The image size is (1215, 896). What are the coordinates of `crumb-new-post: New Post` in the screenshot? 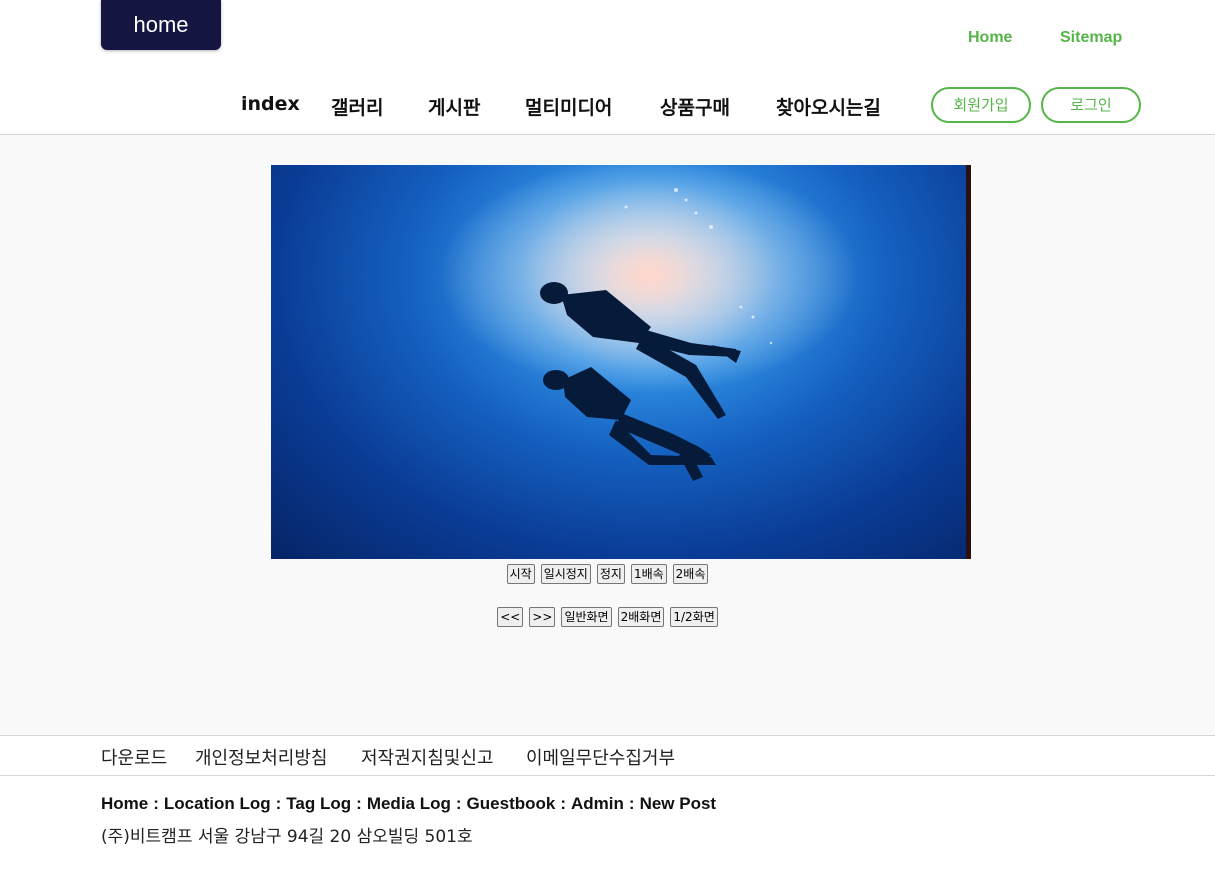 It's located at (678, 803).